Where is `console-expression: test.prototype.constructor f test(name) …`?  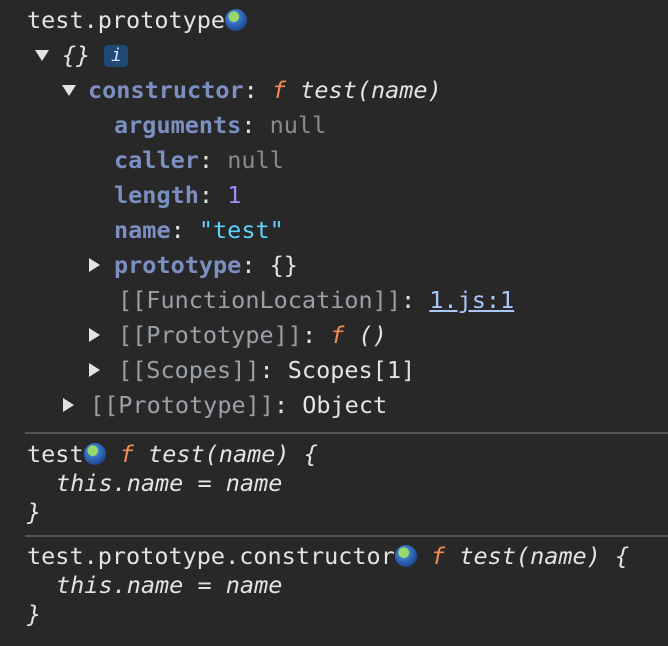
console-expression: test.prototype.constructor f test(name) … is located at coordinates (328, 556).